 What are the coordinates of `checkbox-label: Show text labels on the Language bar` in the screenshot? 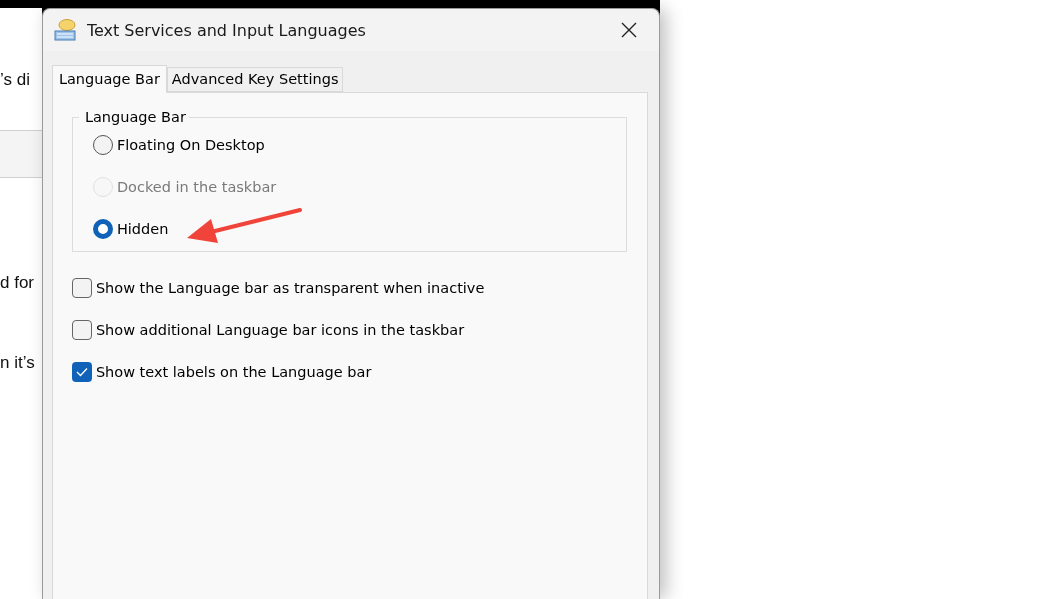 It's located at (233, 372).